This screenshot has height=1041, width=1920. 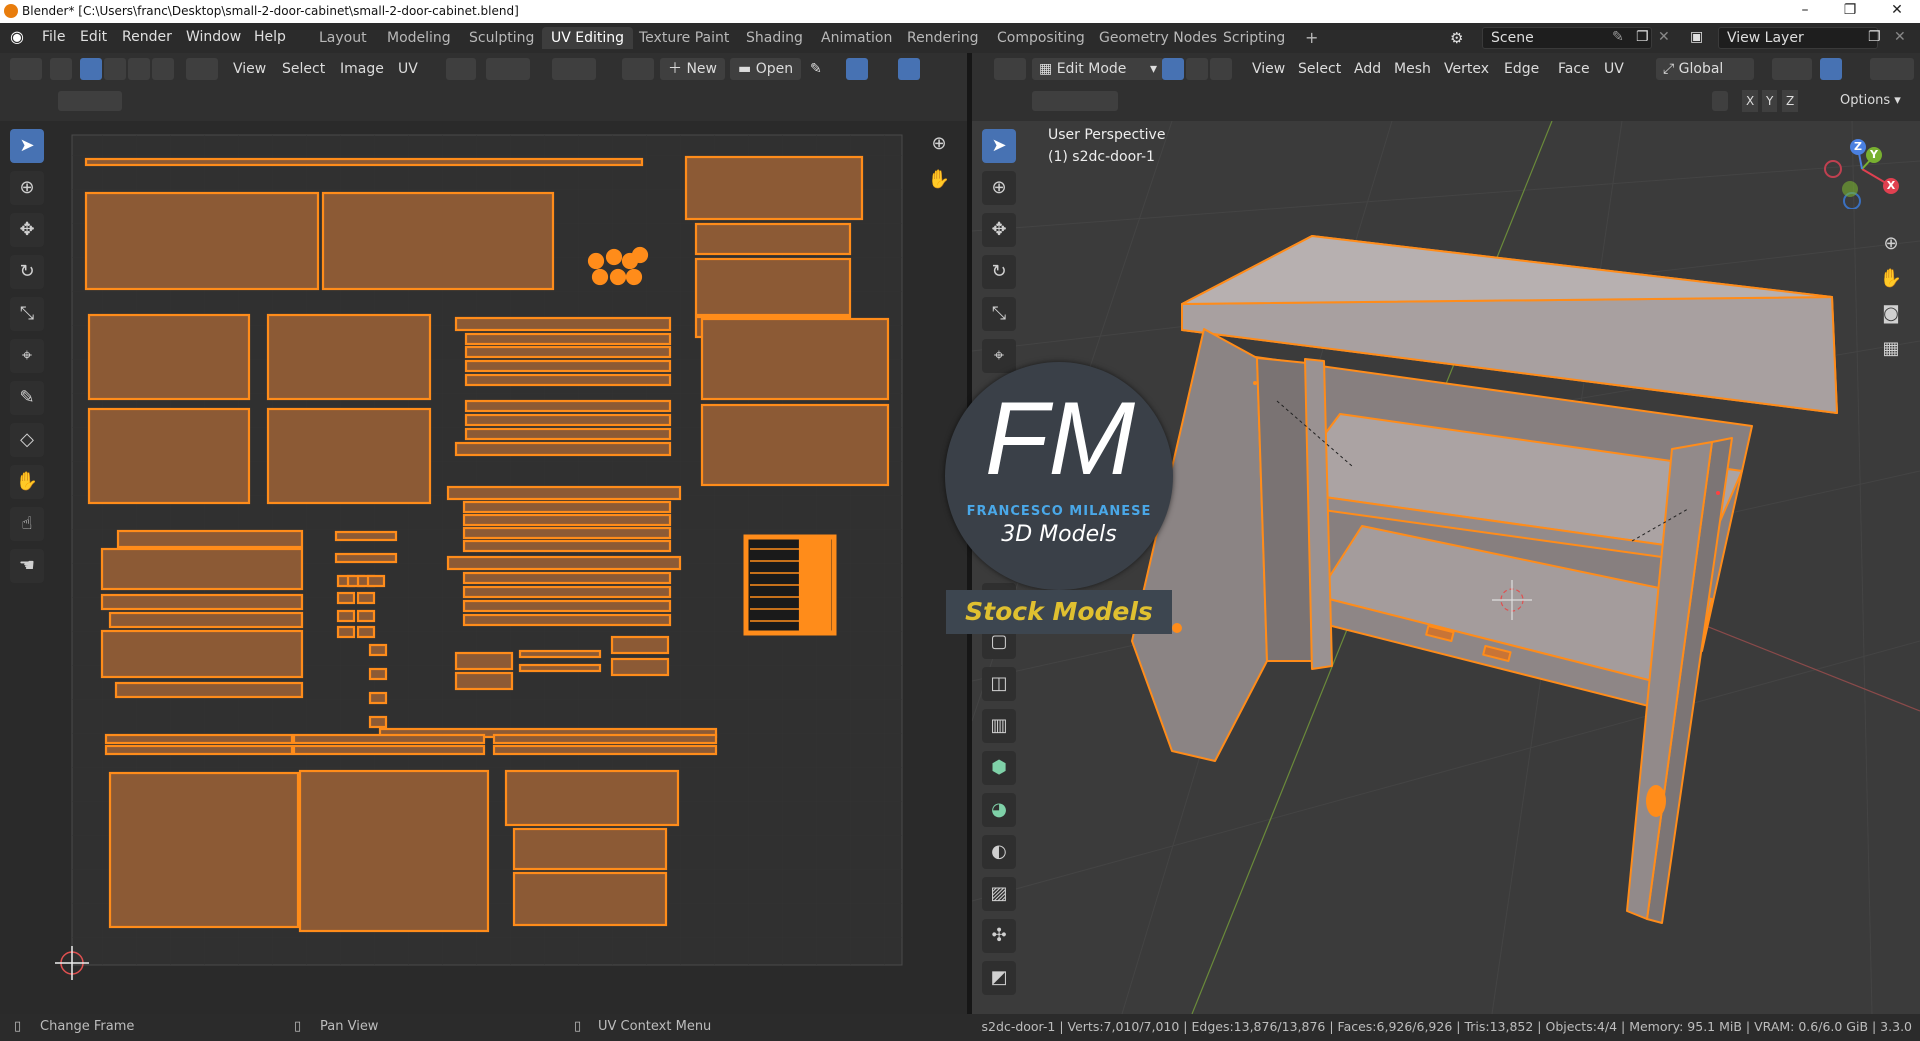 I want to click on rotate-tool: ↻, so click(x=999, y=272).